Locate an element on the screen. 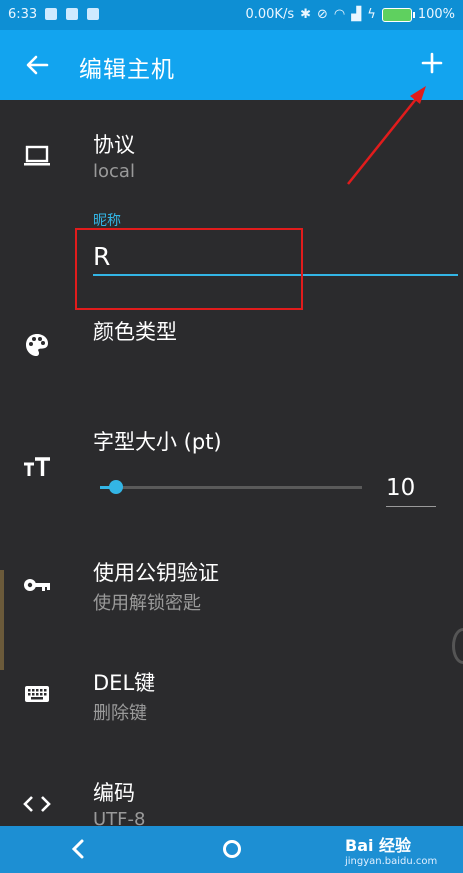  app-bar: 编辑主机 is located at coordinates (231, 65).